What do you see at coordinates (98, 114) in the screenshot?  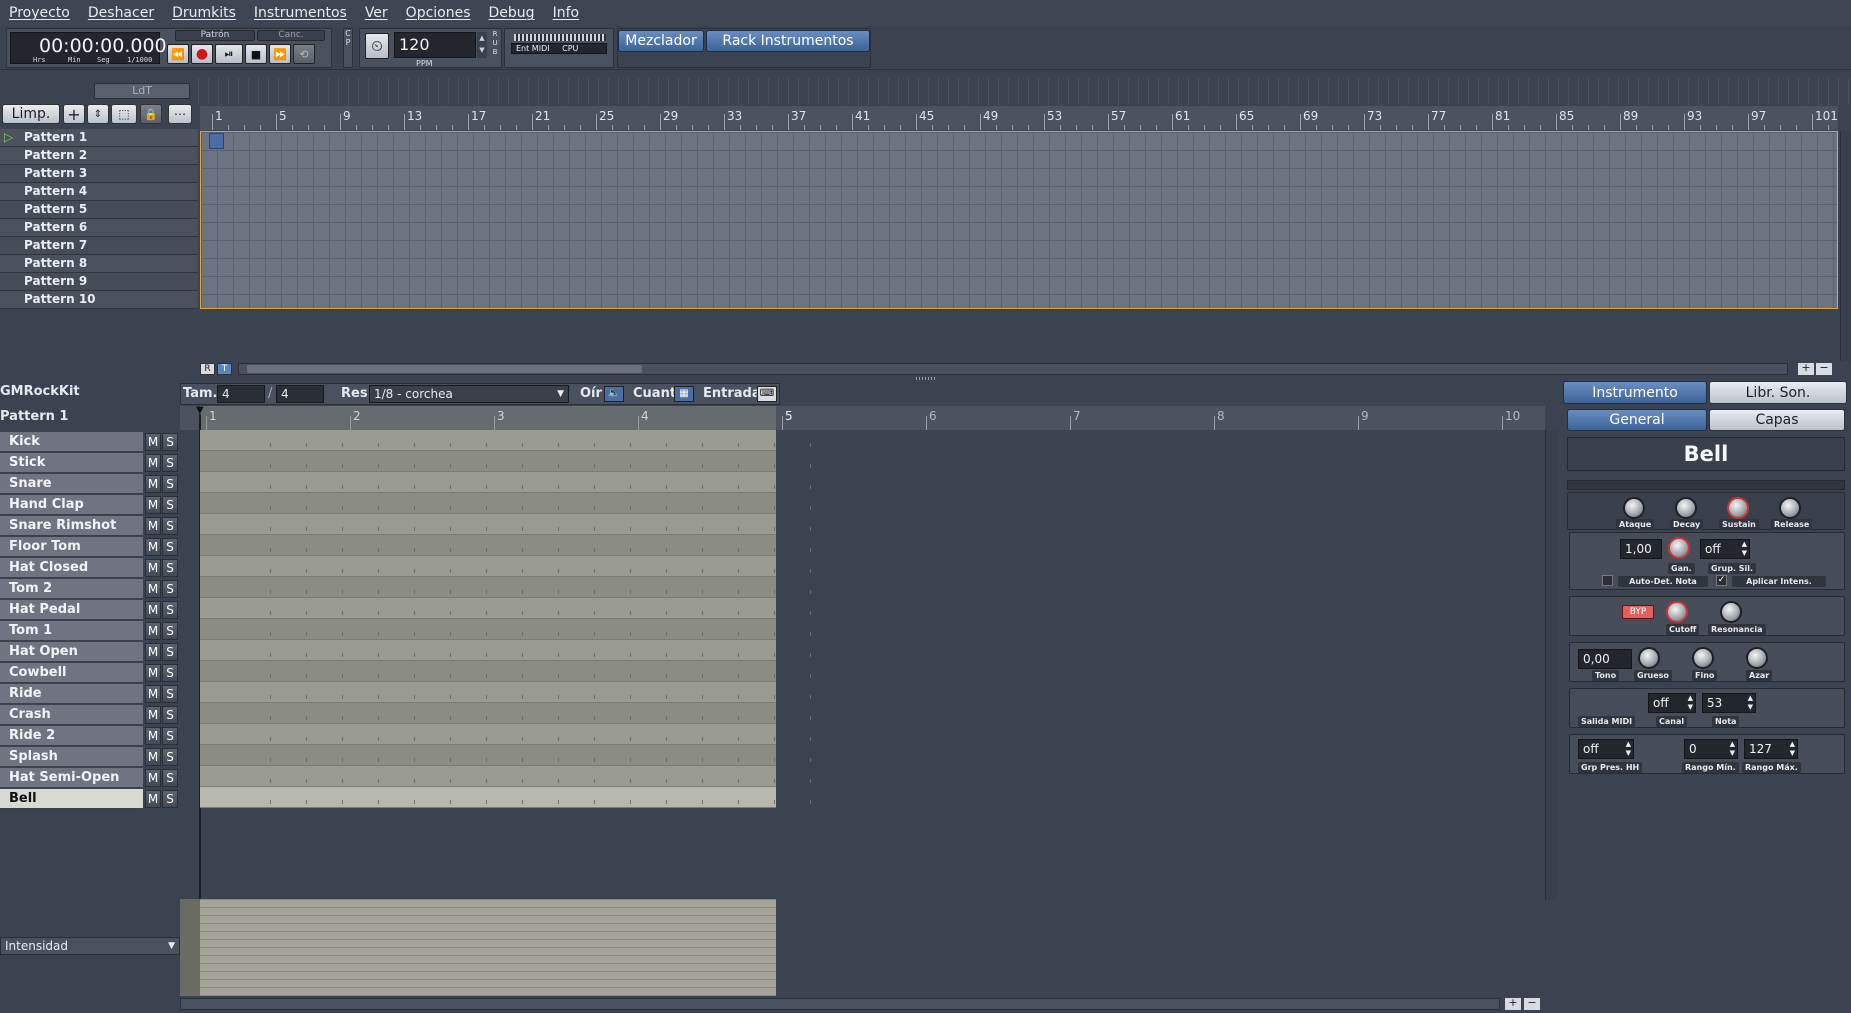 I see `move-pattern-button: ⇕` at bounding box center [98, 114].